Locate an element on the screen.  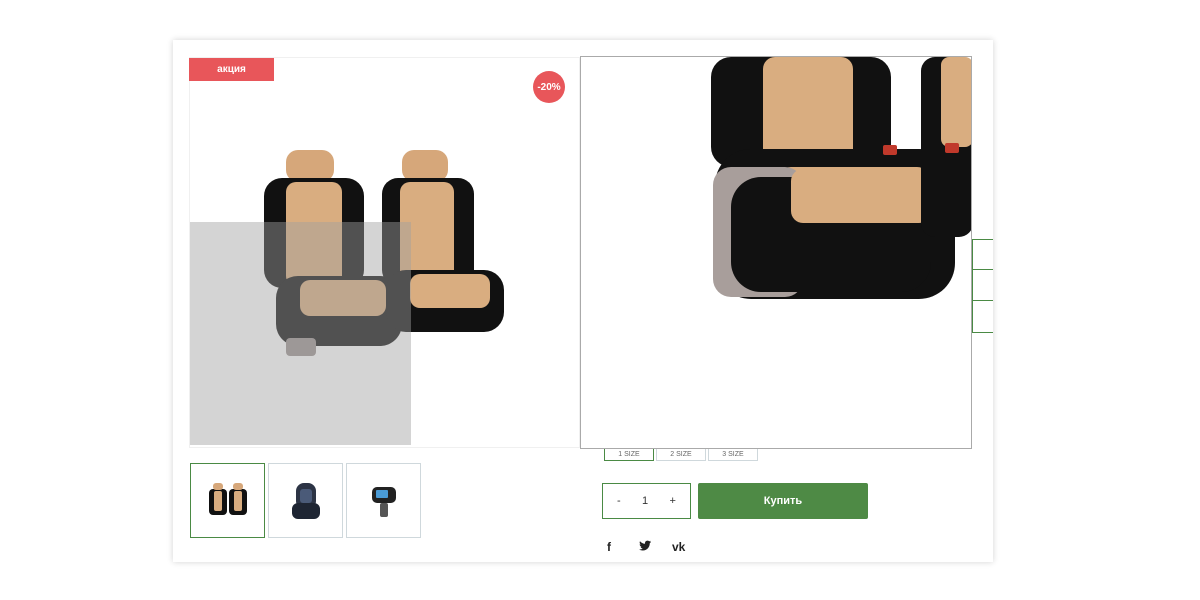
quantity-increase-button: + is located at coordinates (673, 501).